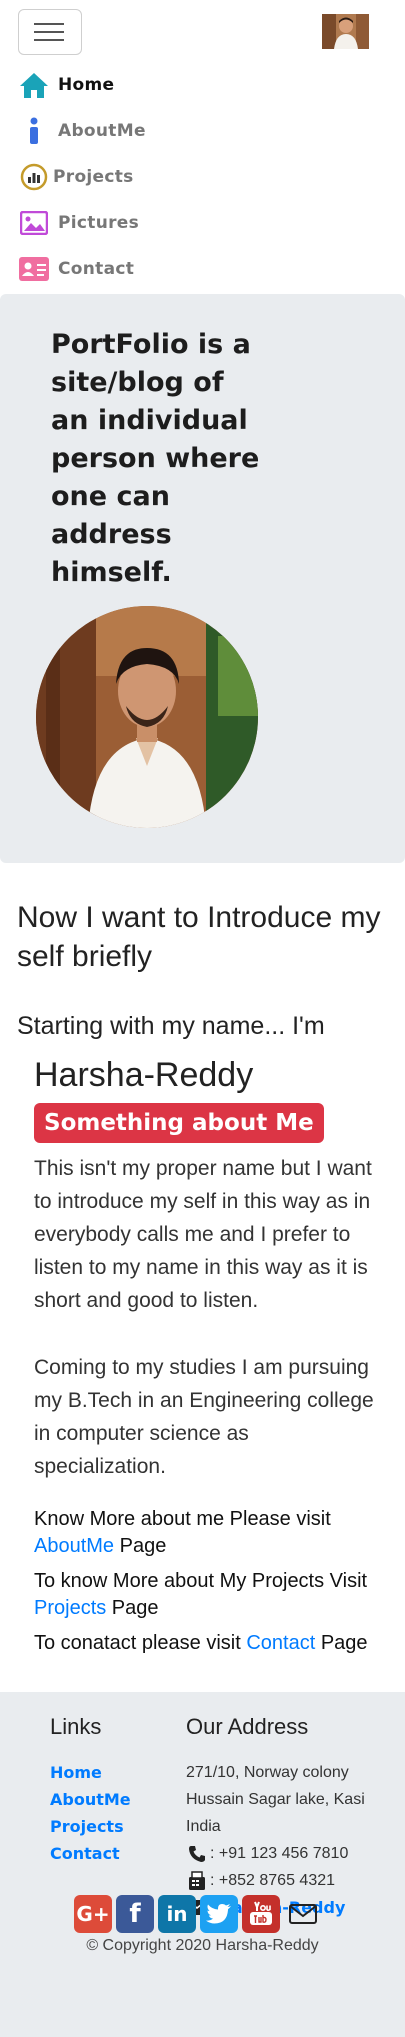 Image resolution: width=405 pixels, height=2037 pixels. I want to click on aboutme-suffix: Page, so click(140, 1546).